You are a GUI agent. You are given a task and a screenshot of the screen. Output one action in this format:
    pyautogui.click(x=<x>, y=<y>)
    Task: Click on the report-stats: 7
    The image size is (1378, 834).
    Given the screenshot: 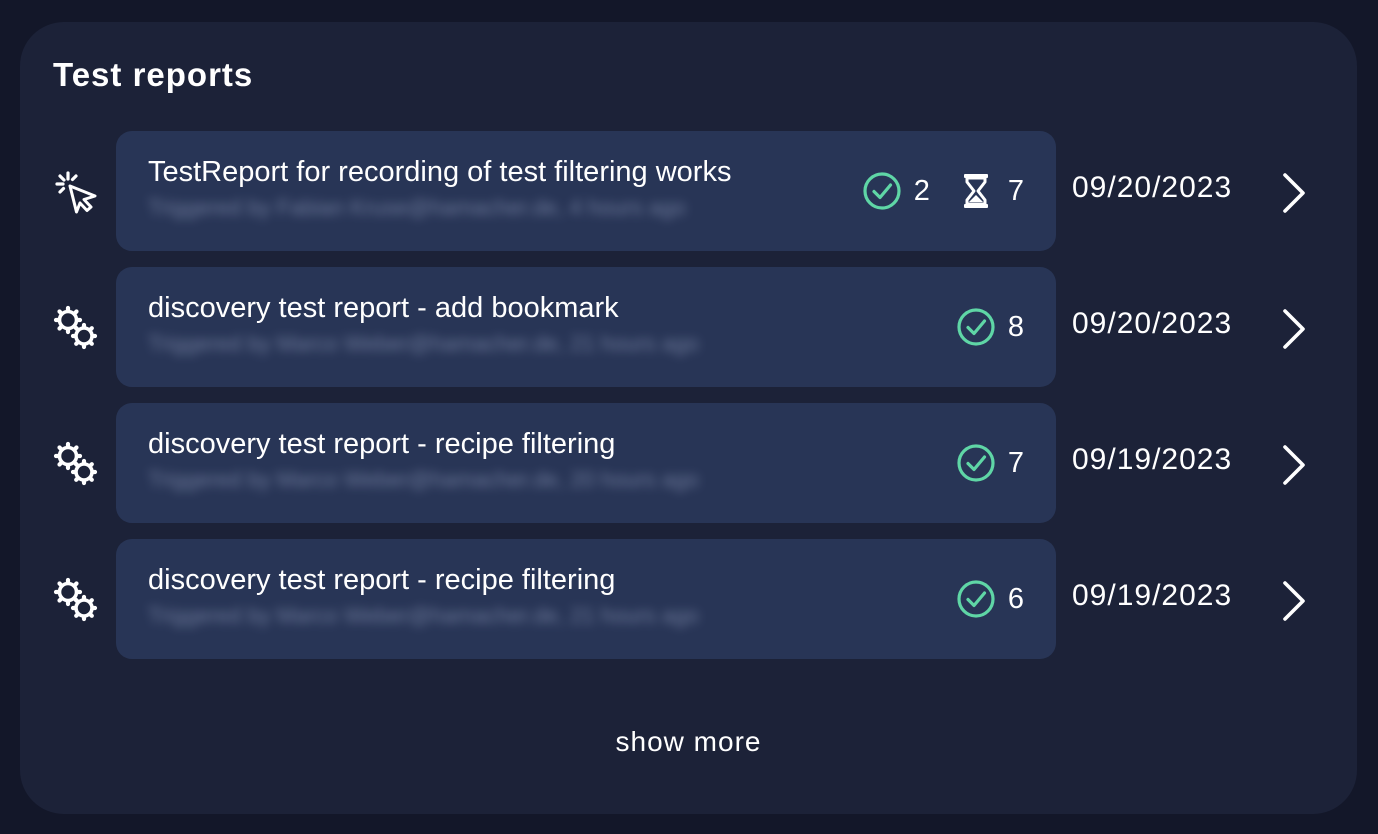 What is the action you would take?
    pyautogui.click(x=990, y=463)
    